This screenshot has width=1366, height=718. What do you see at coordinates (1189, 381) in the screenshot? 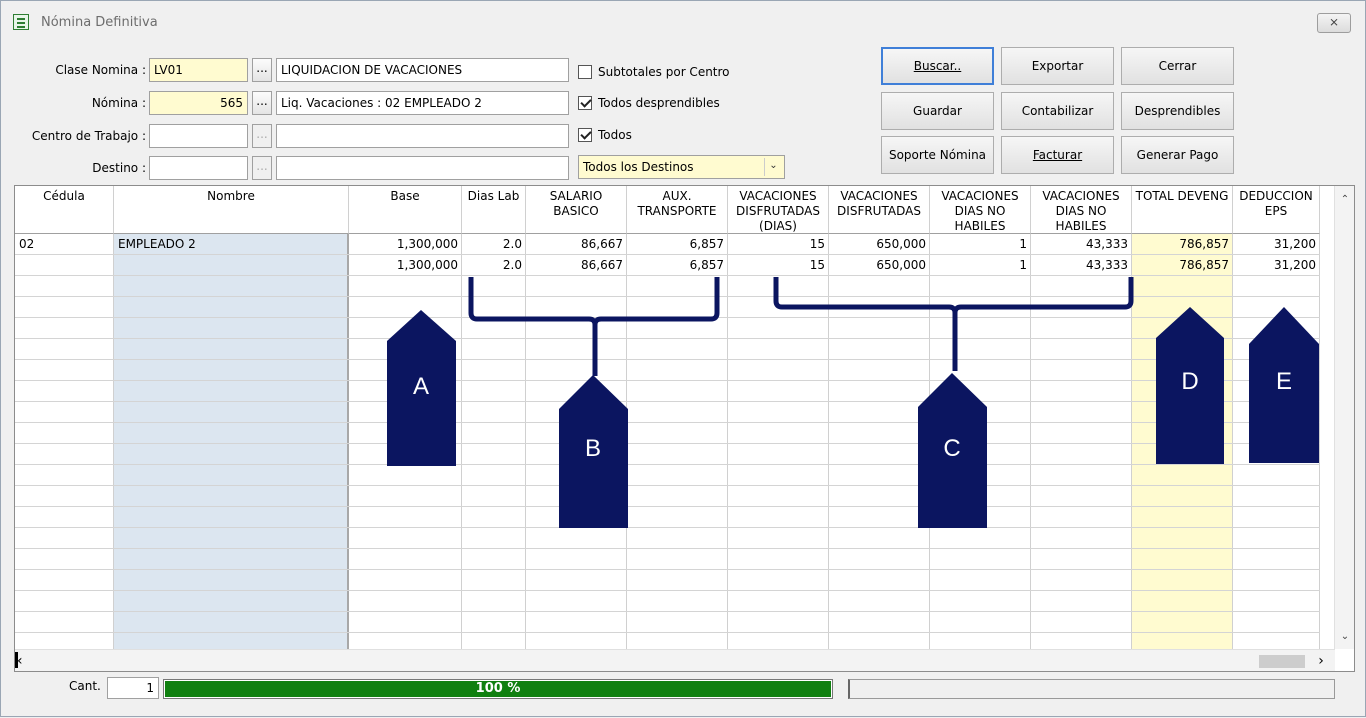
I see `callout-label-d: D` at bounding box center [1189, 381].